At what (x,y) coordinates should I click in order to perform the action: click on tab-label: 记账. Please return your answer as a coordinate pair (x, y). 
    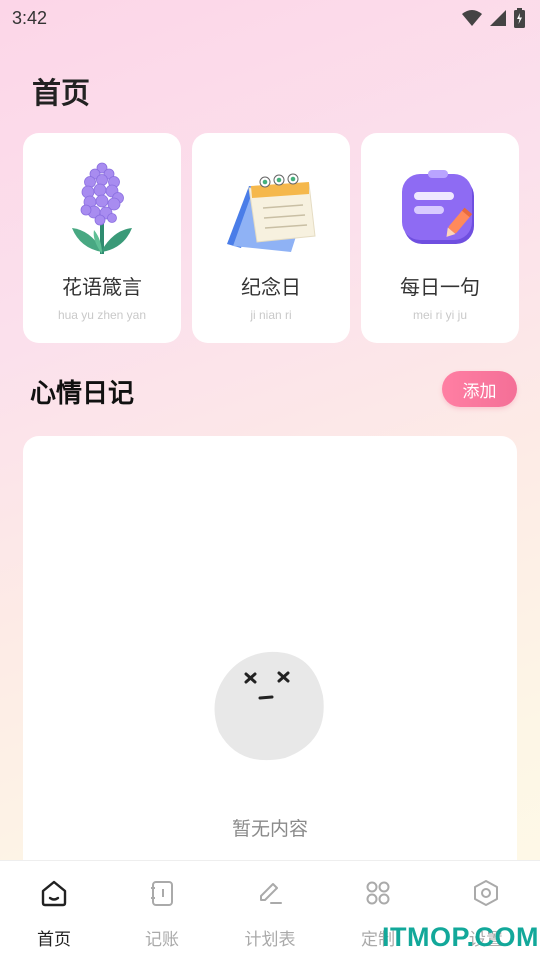
    Looking at the image, I should click on (162, 940).